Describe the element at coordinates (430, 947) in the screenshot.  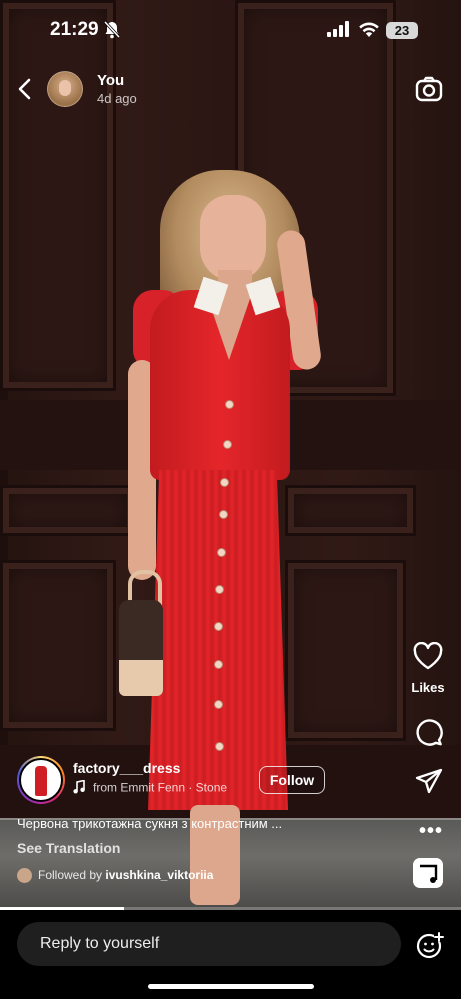
I see `emoji-plus-icon` at that location.